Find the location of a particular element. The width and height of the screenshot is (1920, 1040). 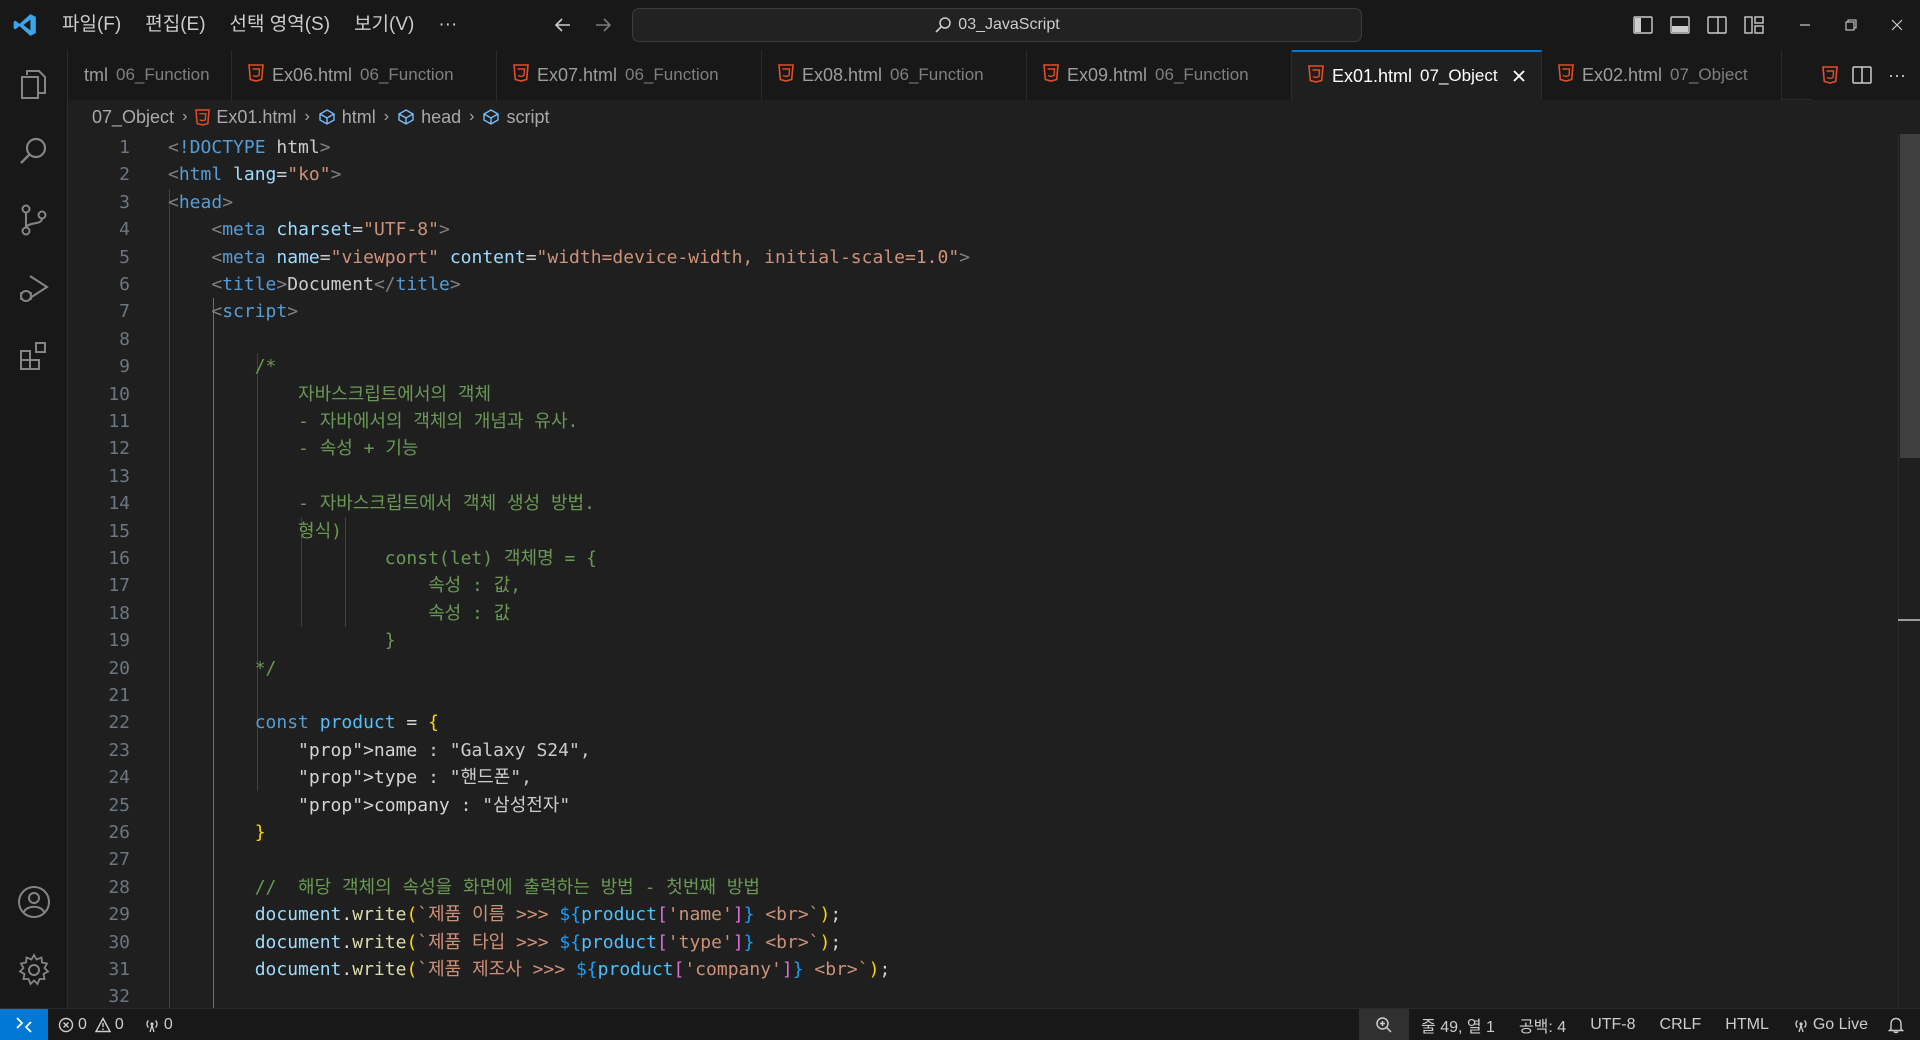

line-number: 27 is located at coordinates (119, 860).